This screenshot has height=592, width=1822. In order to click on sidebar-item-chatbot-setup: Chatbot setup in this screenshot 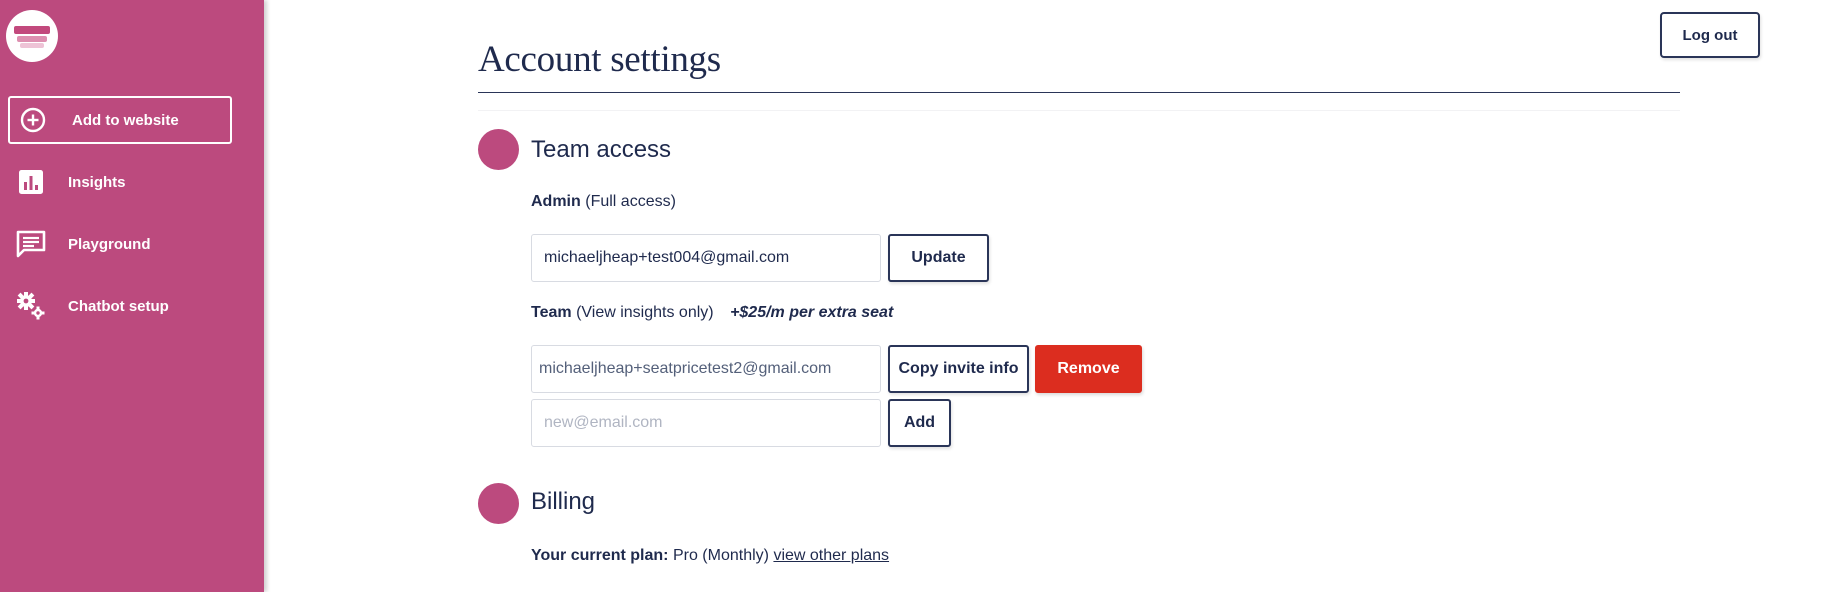, I will do `click(120, 306)`.